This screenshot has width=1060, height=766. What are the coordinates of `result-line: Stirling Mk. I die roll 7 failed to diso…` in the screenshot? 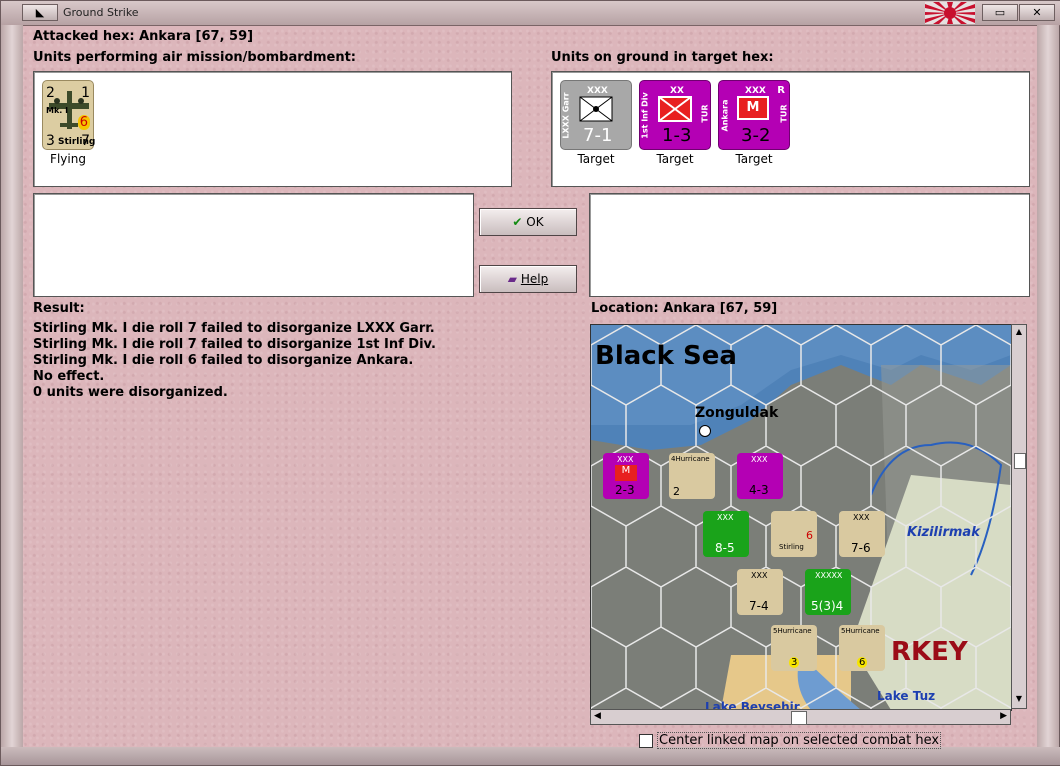 It's located at (234, 344).